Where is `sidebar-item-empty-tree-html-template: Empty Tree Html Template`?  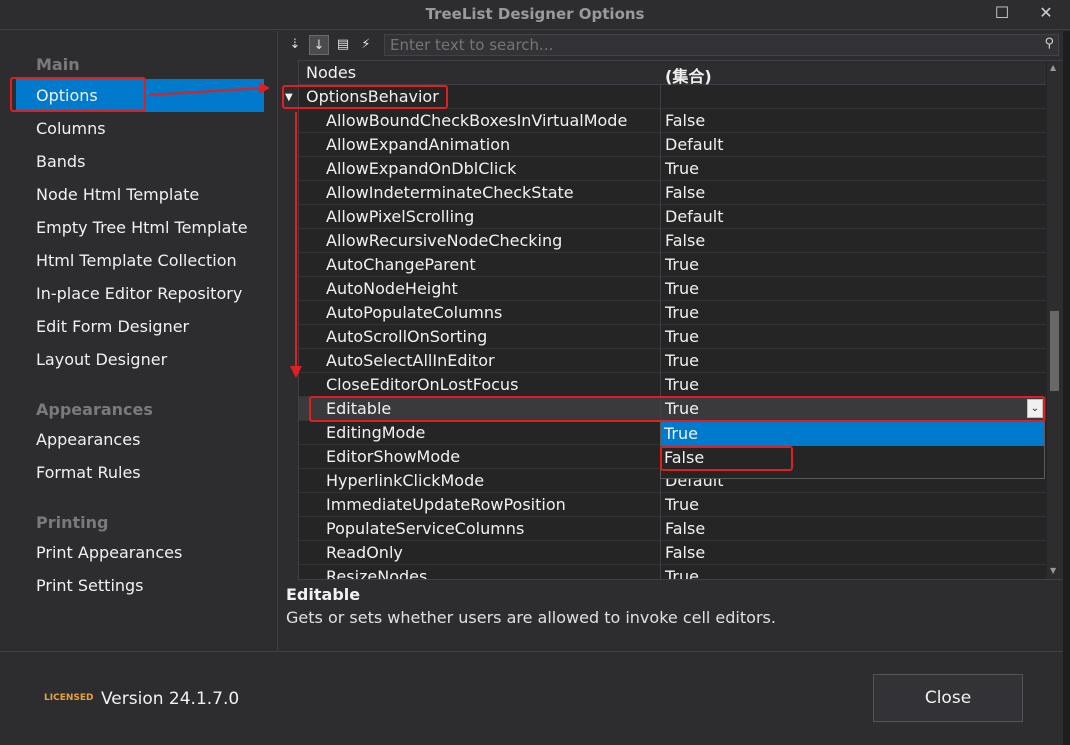
sidebar-item-empty-tree-html-template: Empty Tree Html Template is located at coordinates (140, 227).